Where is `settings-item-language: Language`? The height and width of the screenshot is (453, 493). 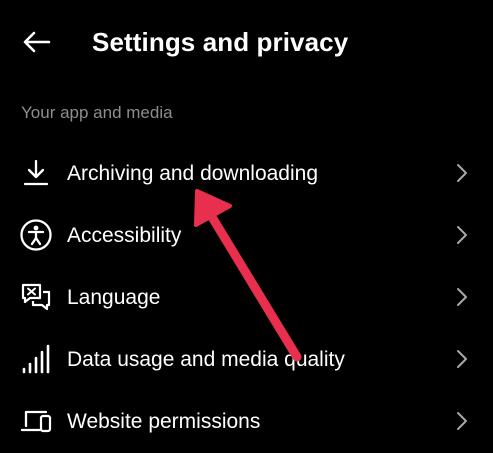
settings-item-language: Language is located at coordinates (246, 298).